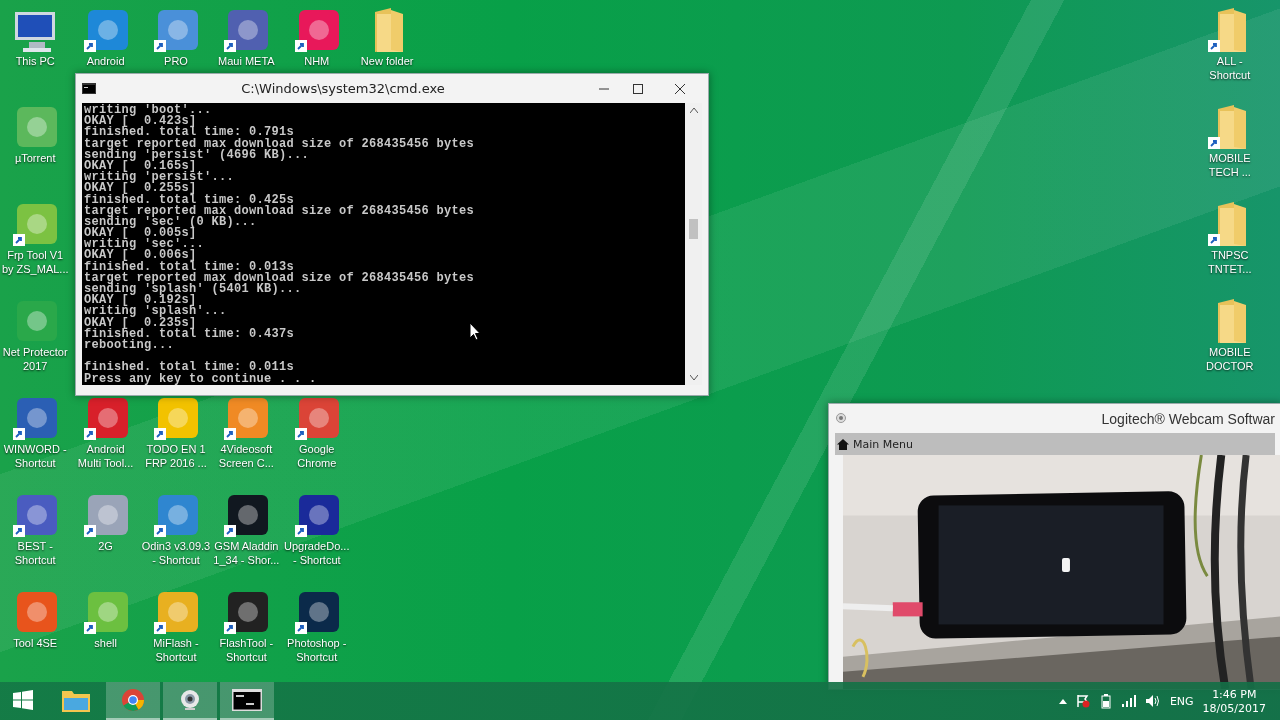 This screenshot has height=720, width=1280. I want to click on main-menu-link: Main Menu, so click(883, 444).